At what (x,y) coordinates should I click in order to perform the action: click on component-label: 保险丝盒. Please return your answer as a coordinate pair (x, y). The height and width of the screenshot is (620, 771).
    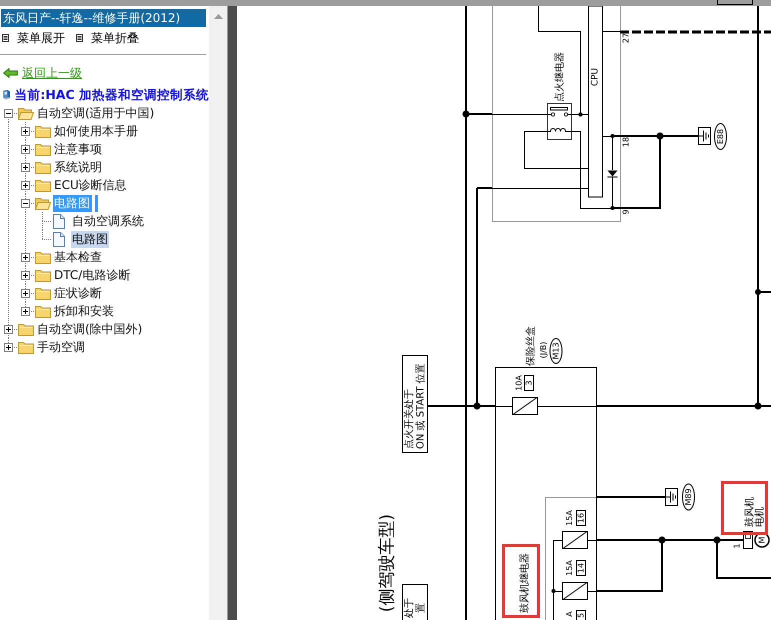
    Looking at the image, I should click on (531, 346).